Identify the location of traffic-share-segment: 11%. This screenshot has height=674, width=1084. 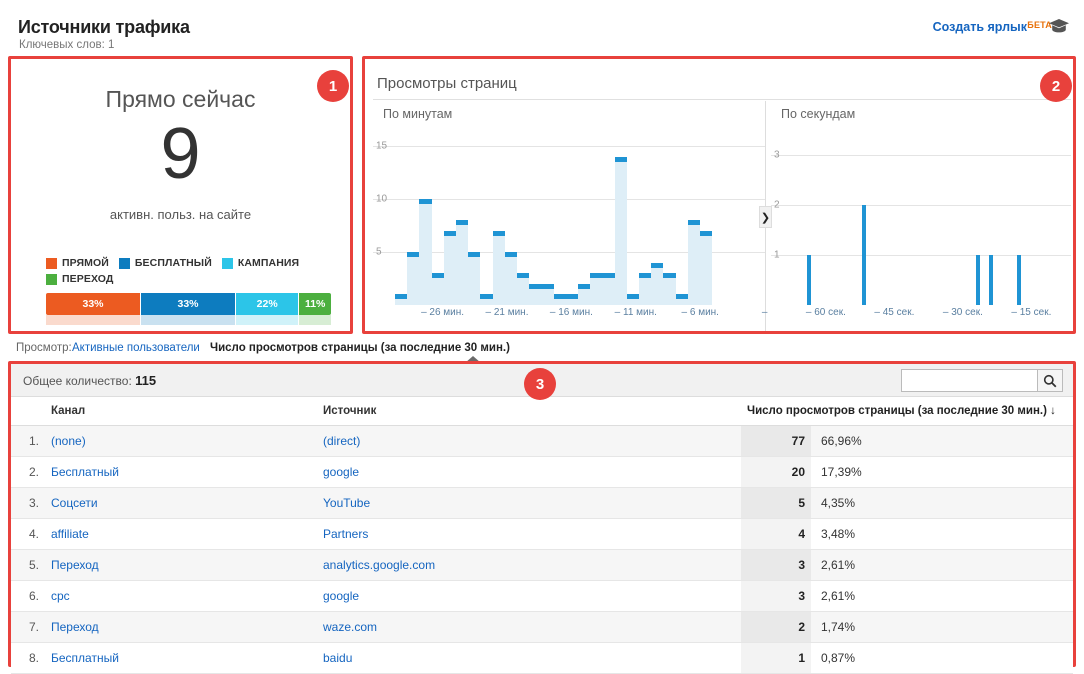
(315, 304).